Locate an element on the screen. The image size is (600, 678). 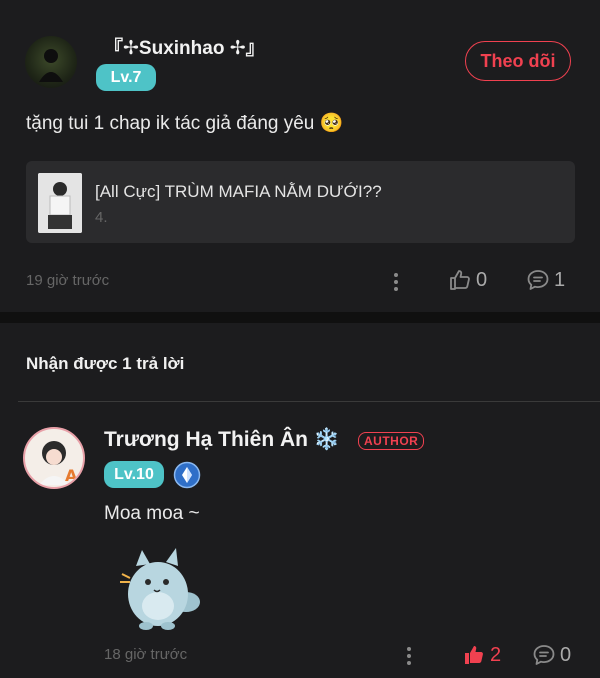
author-avatar: A is located at coordinates (54, 458).